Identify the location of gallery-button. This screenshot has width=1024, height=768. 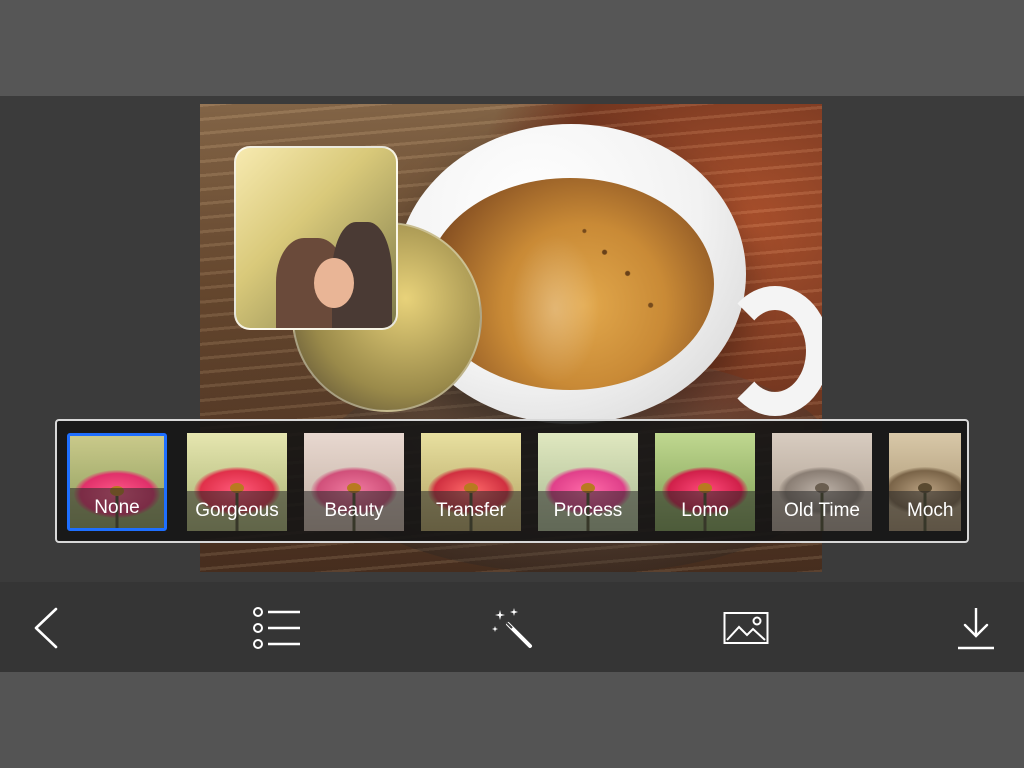
(746, 628).